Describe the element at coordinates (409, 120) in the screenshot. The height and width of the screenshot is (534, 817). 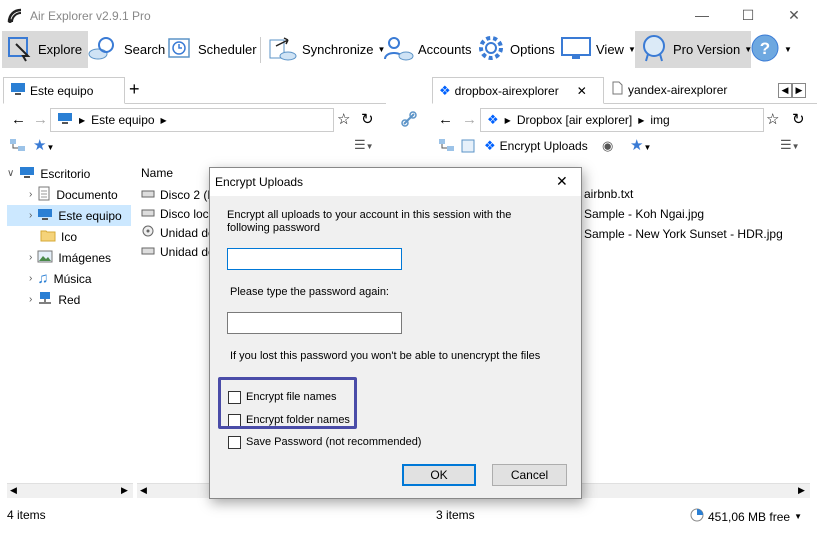
I see `link-panels-icon` at that location.